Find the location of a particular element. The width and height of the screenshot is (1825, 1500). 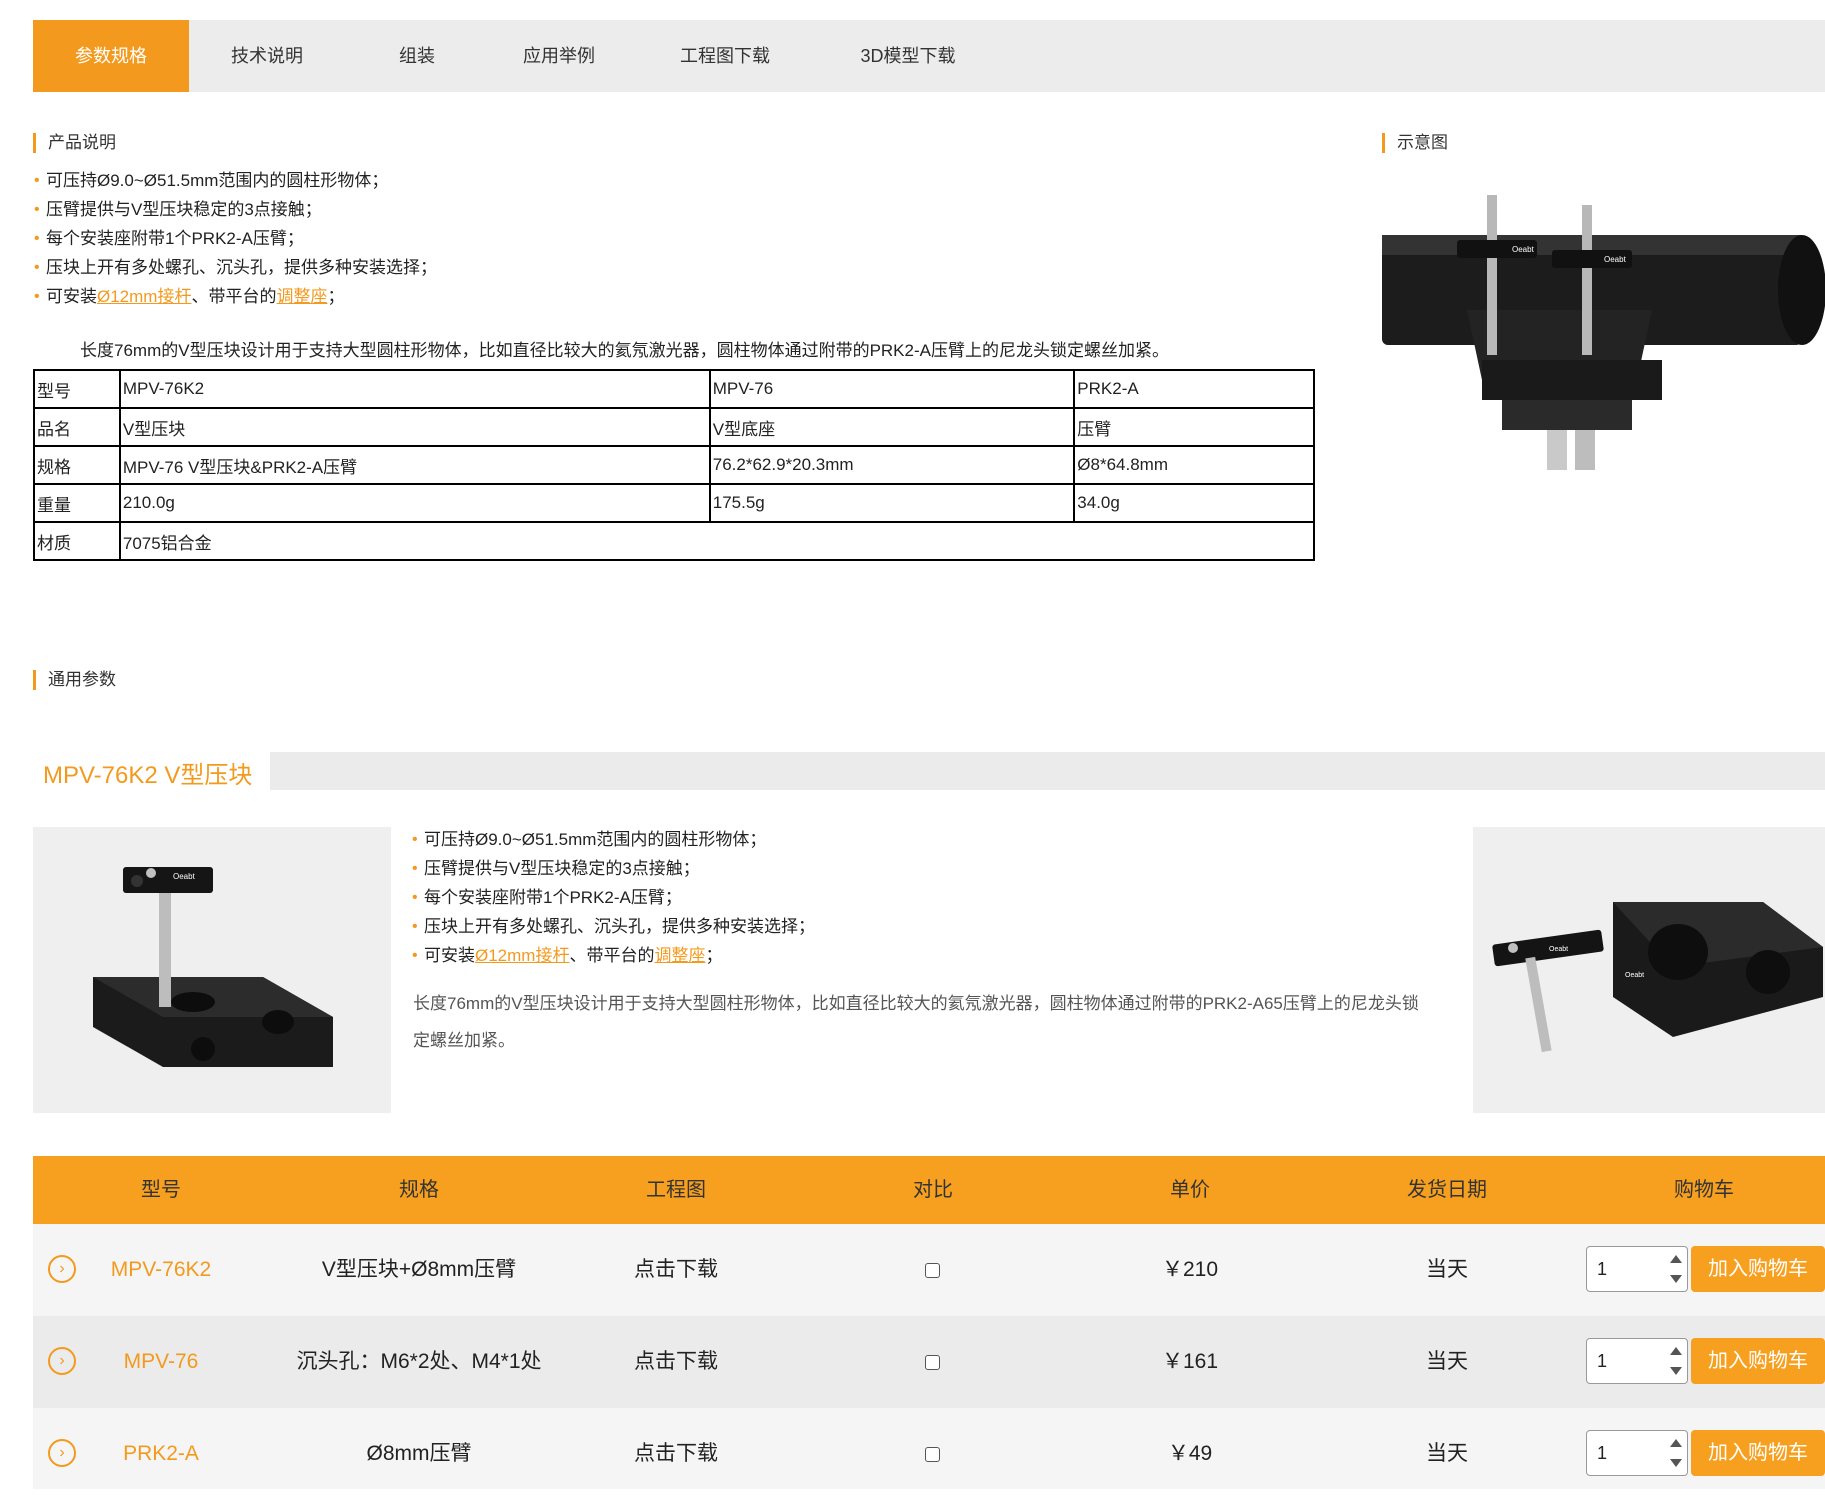

feature-text: 压臂提供与V型压块稳定的3点接触； is located at coordinates (562, 868).